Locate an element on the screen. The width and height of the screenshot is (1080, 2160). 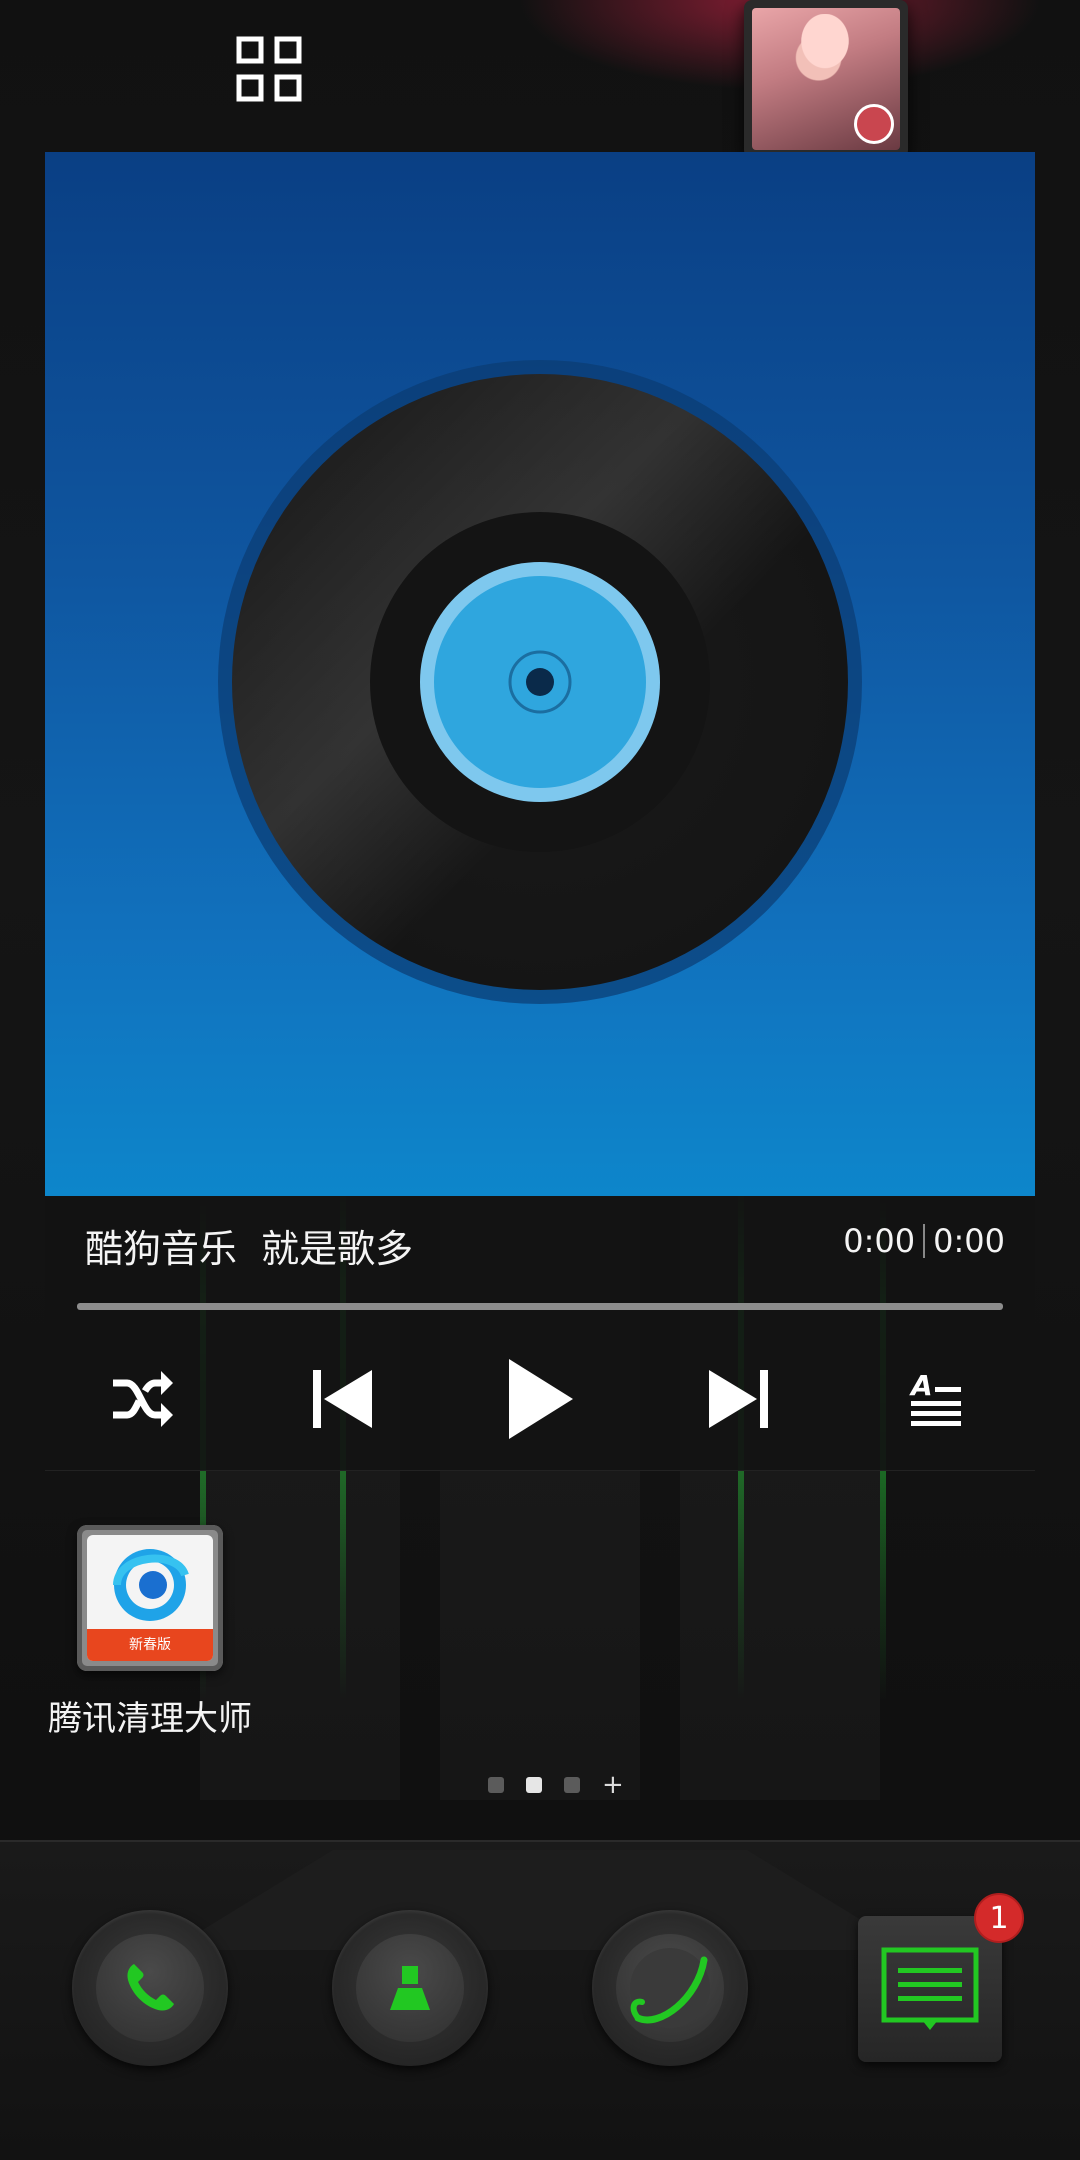
browser-button is located at coordinates (670, 1988).